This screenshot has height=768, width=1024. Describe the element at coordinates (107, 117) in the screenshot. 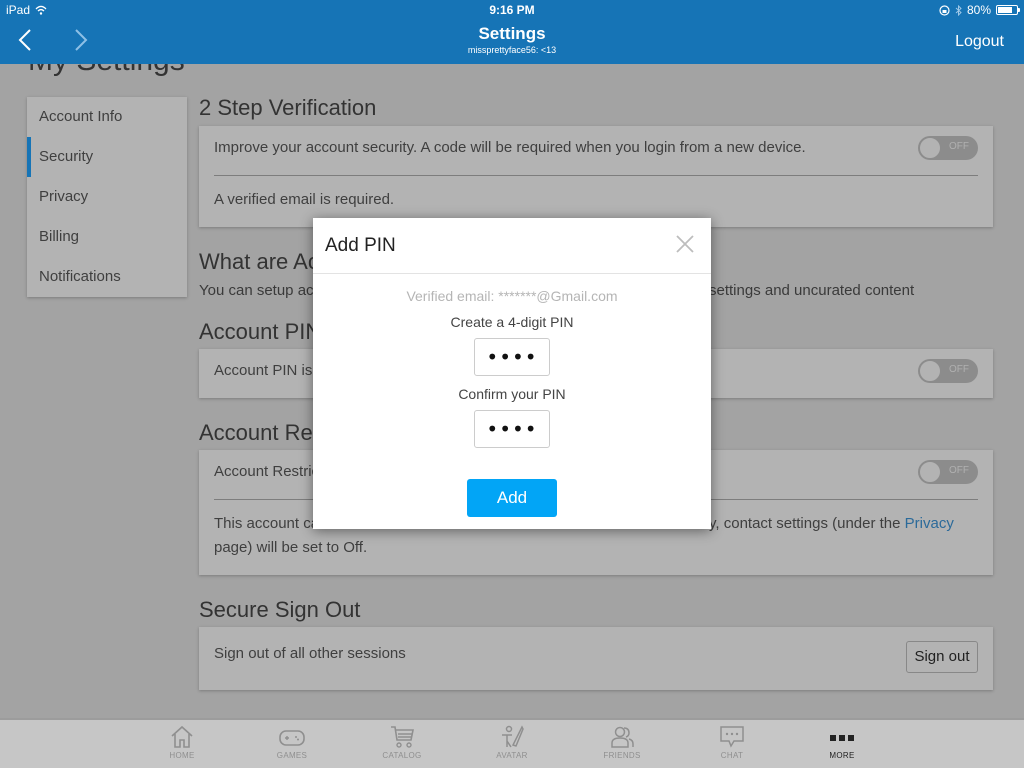

I see `sidebar-item-account-info: Account Info` at that location.